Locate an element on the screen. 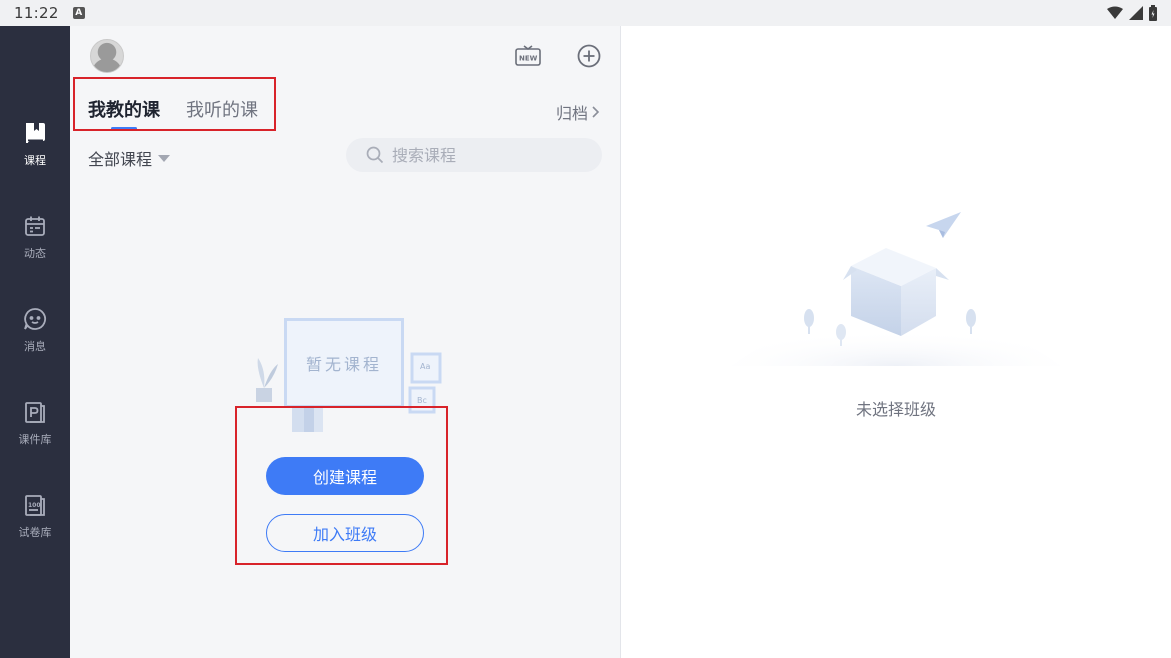 The height and width of the screenshot is (658, 1171). join-class-button: 加入班级 is located at coordinates (345, 533).